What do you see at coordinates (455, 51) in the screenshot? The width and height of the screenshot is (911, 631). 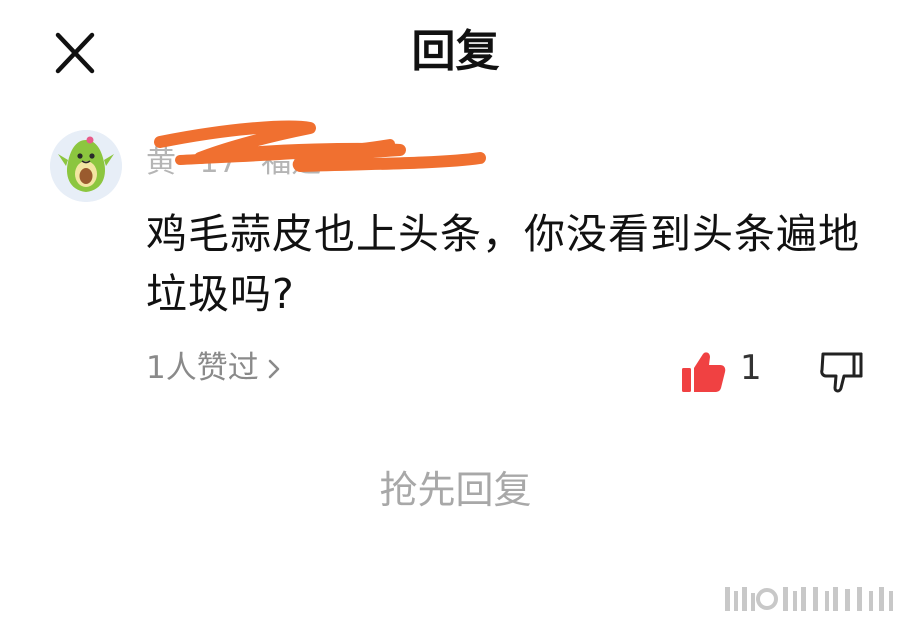 I see `page-title: 回复` at bounding box center [455, 51].